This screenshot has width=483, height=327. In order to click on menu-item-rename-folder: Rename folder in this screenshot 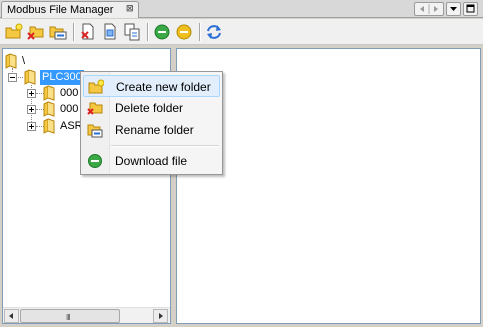, I will do `click(151, 130)`.